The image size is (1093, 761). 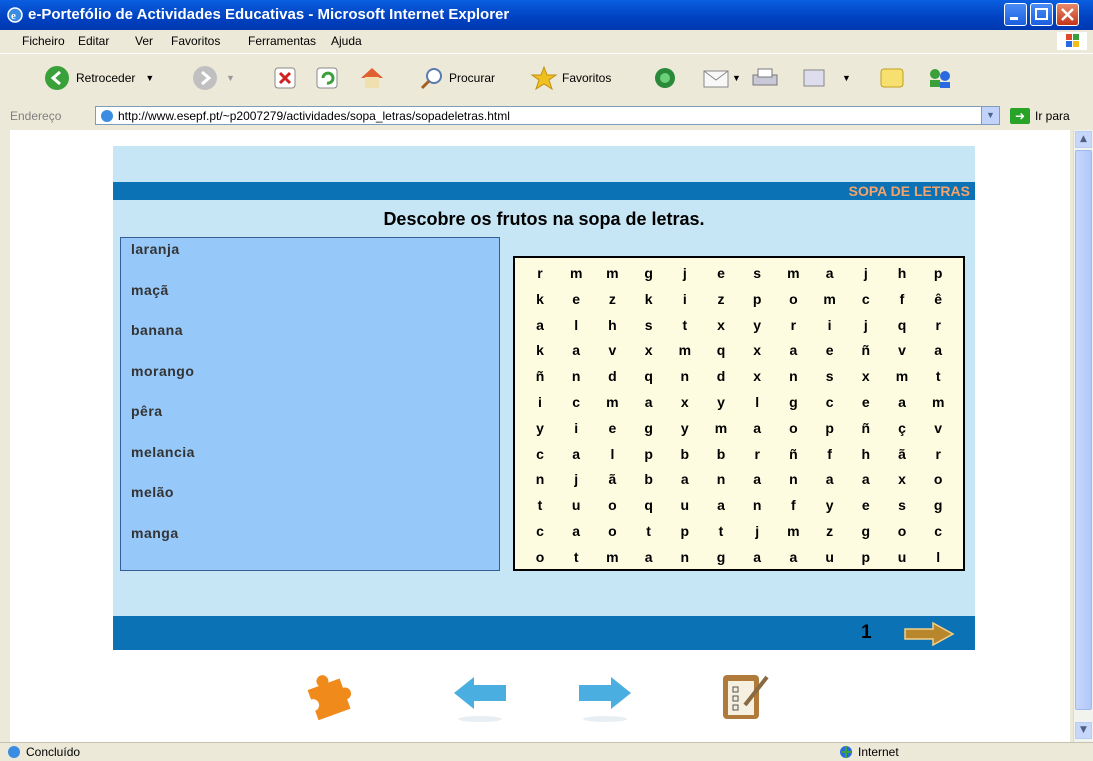 I want to click on grid-letter: u, so click(x=902, y=557).